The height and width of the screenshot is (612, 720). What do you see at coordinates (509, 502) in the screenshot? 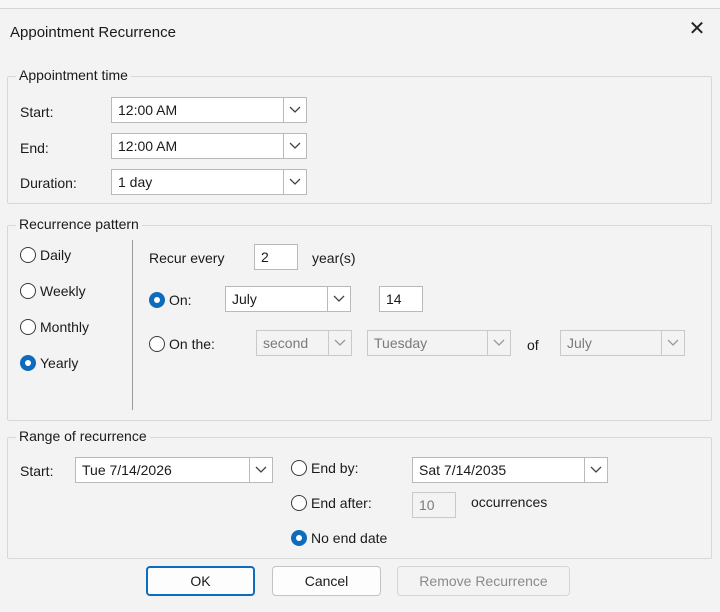
I see `occurrences-label: occurrences` at bounding box center [509, 502].